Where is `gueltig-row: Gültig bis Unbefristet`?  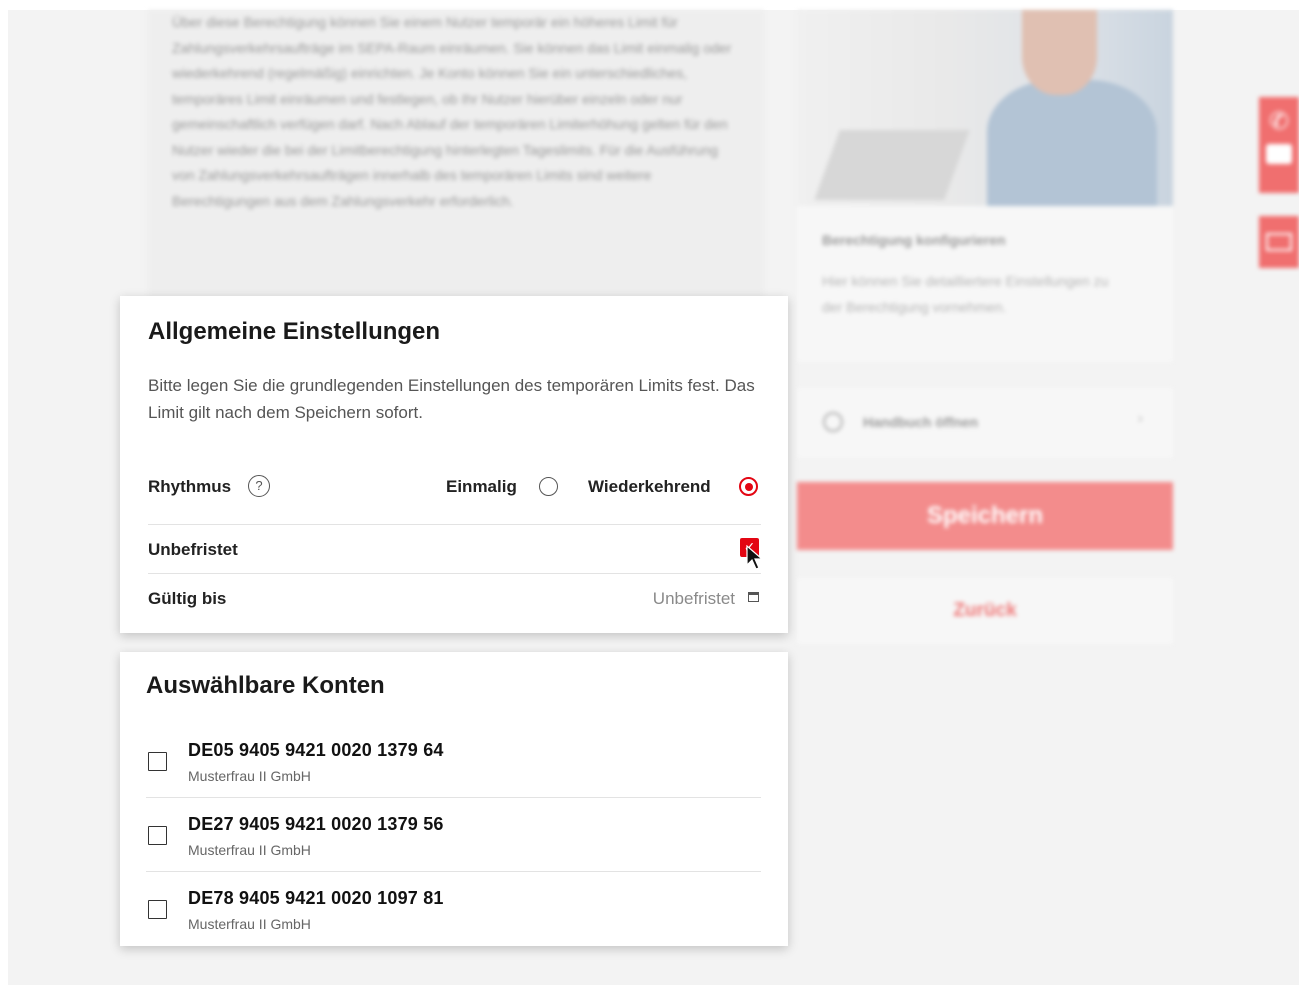
gueltig-row: Gültig bis Unbefristet is located at coordinates (454, 599).